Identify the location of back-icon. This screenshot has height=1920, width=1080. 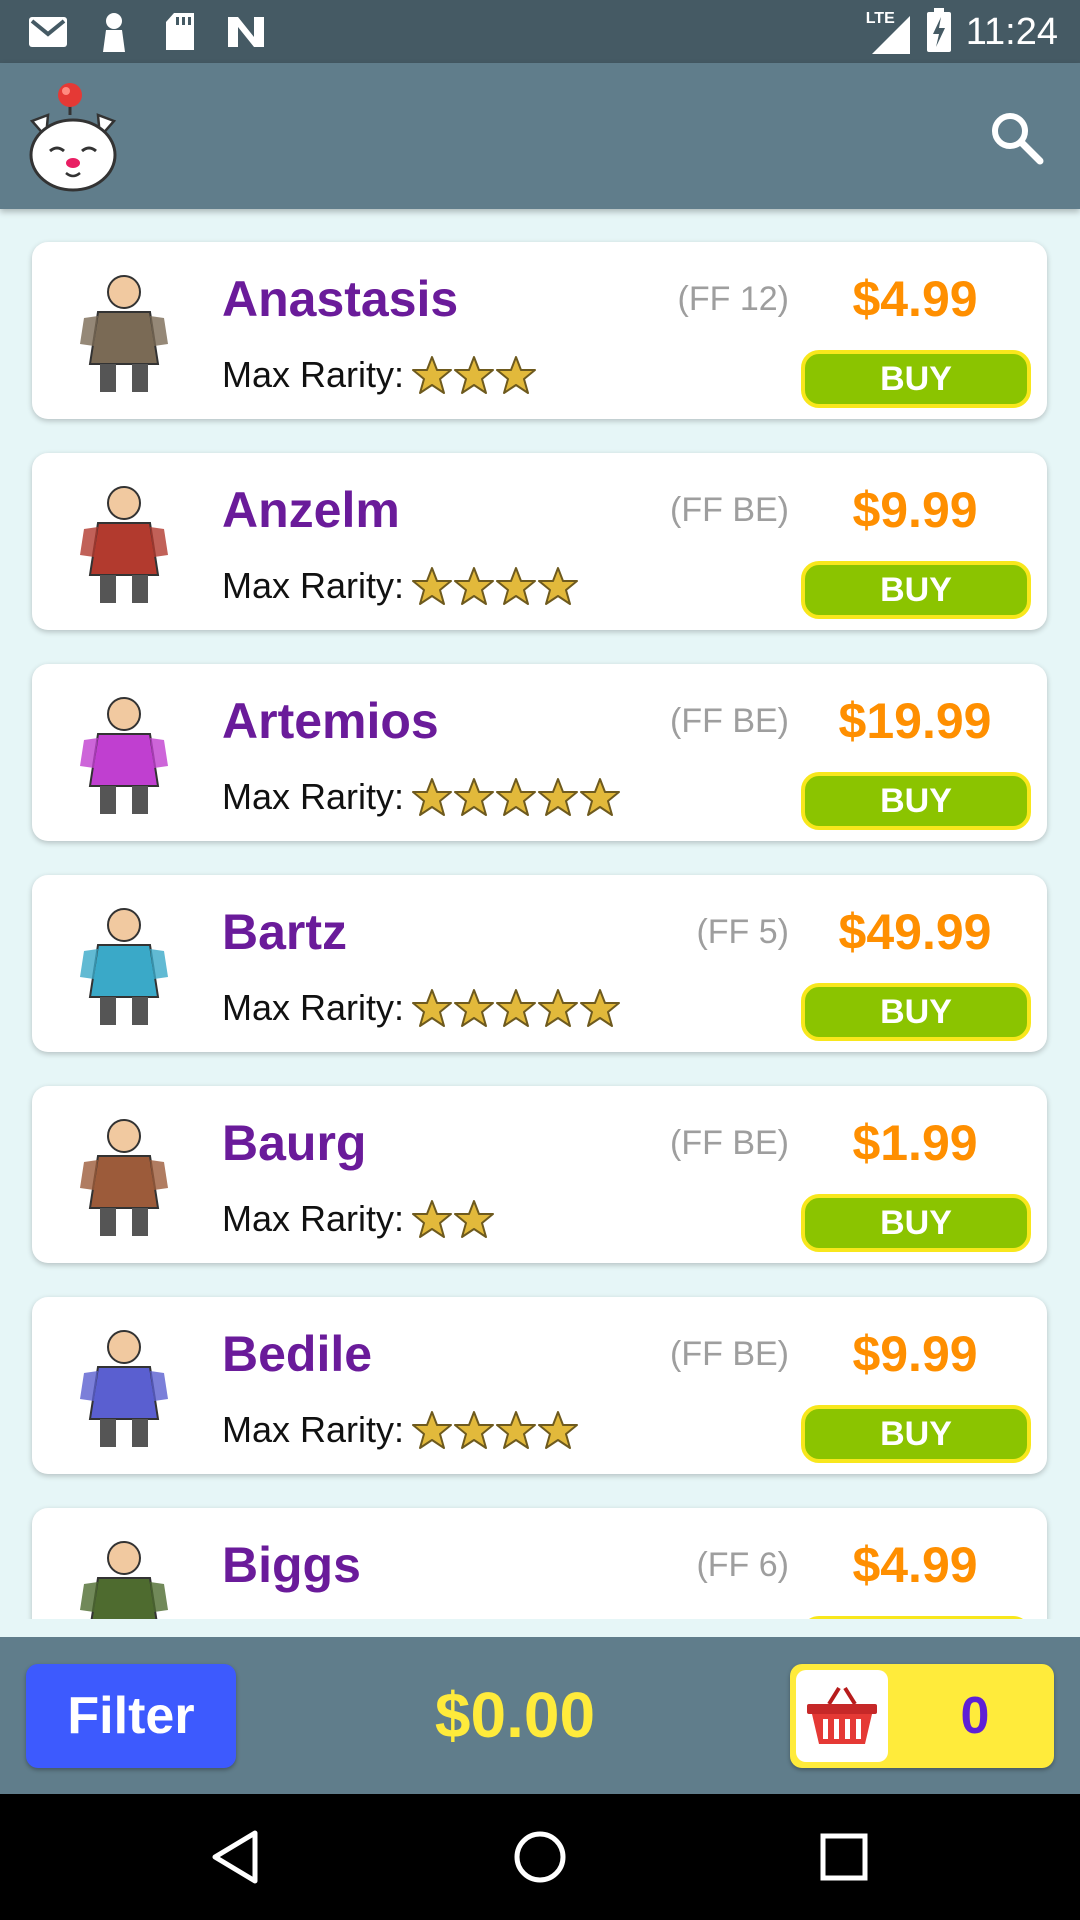
(235, 1857).